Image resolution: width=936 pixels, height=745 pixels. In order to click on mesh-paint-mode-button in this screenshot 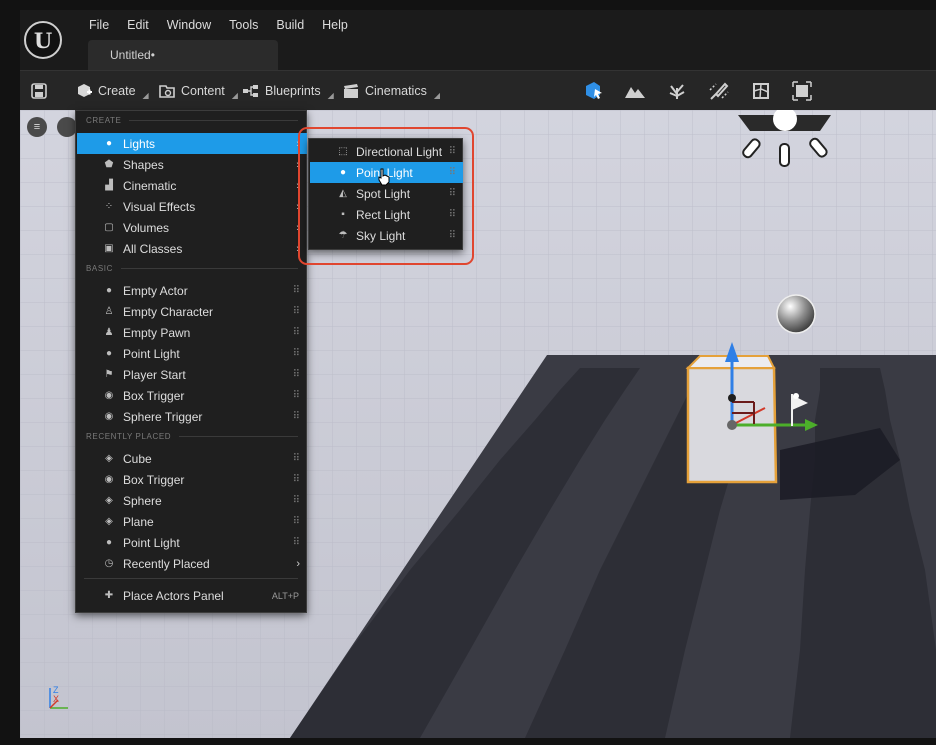, I will do `click(719, 91)`.